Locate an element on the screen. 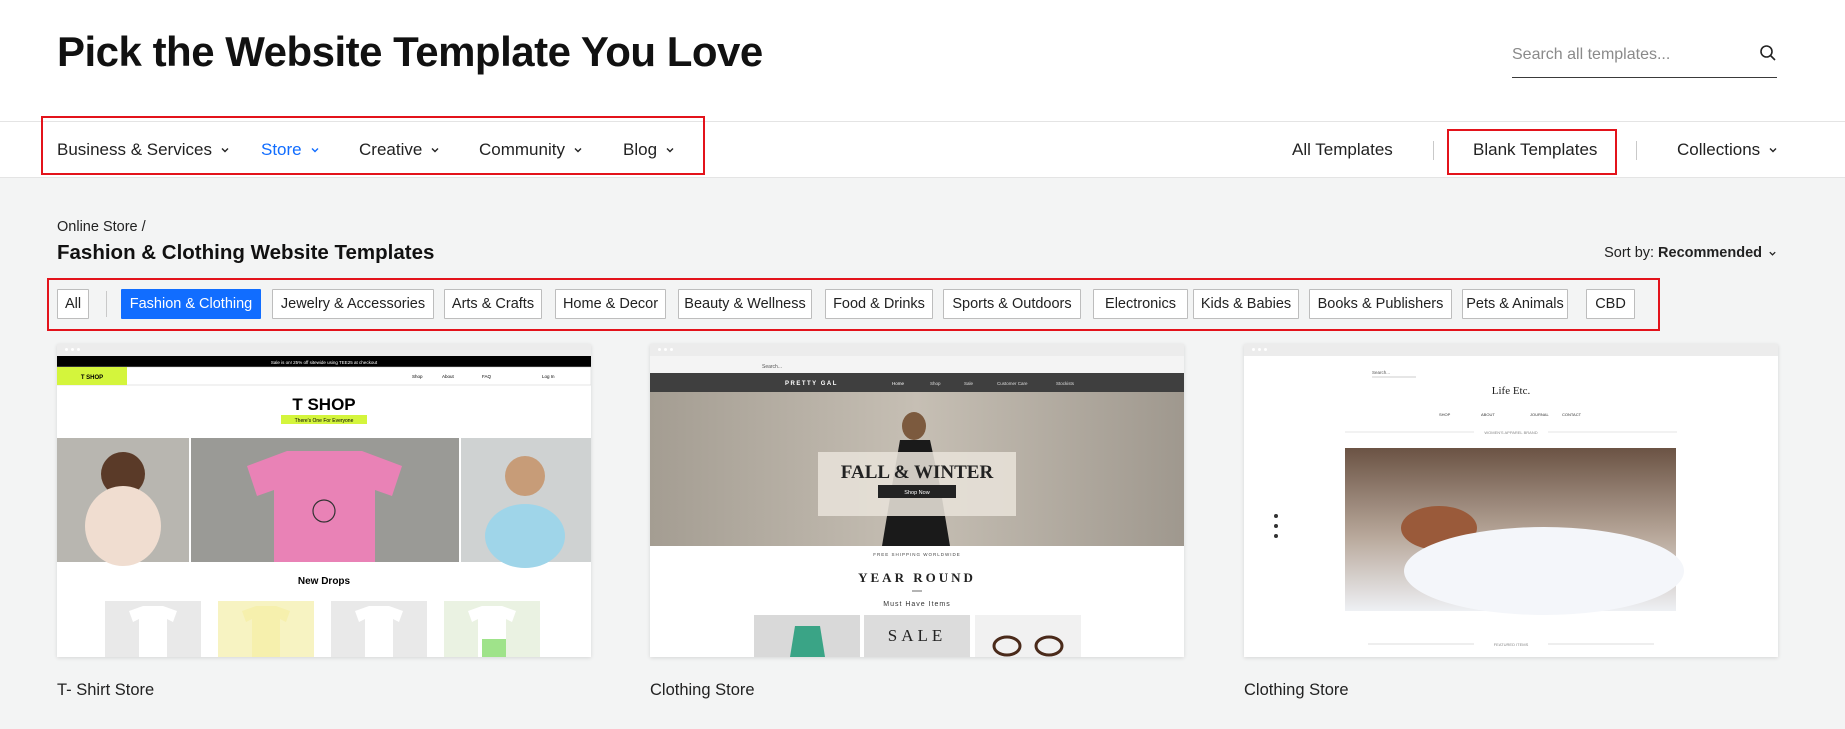  preview-brand: PRETTY GAL is located at coordinates (811, 384).